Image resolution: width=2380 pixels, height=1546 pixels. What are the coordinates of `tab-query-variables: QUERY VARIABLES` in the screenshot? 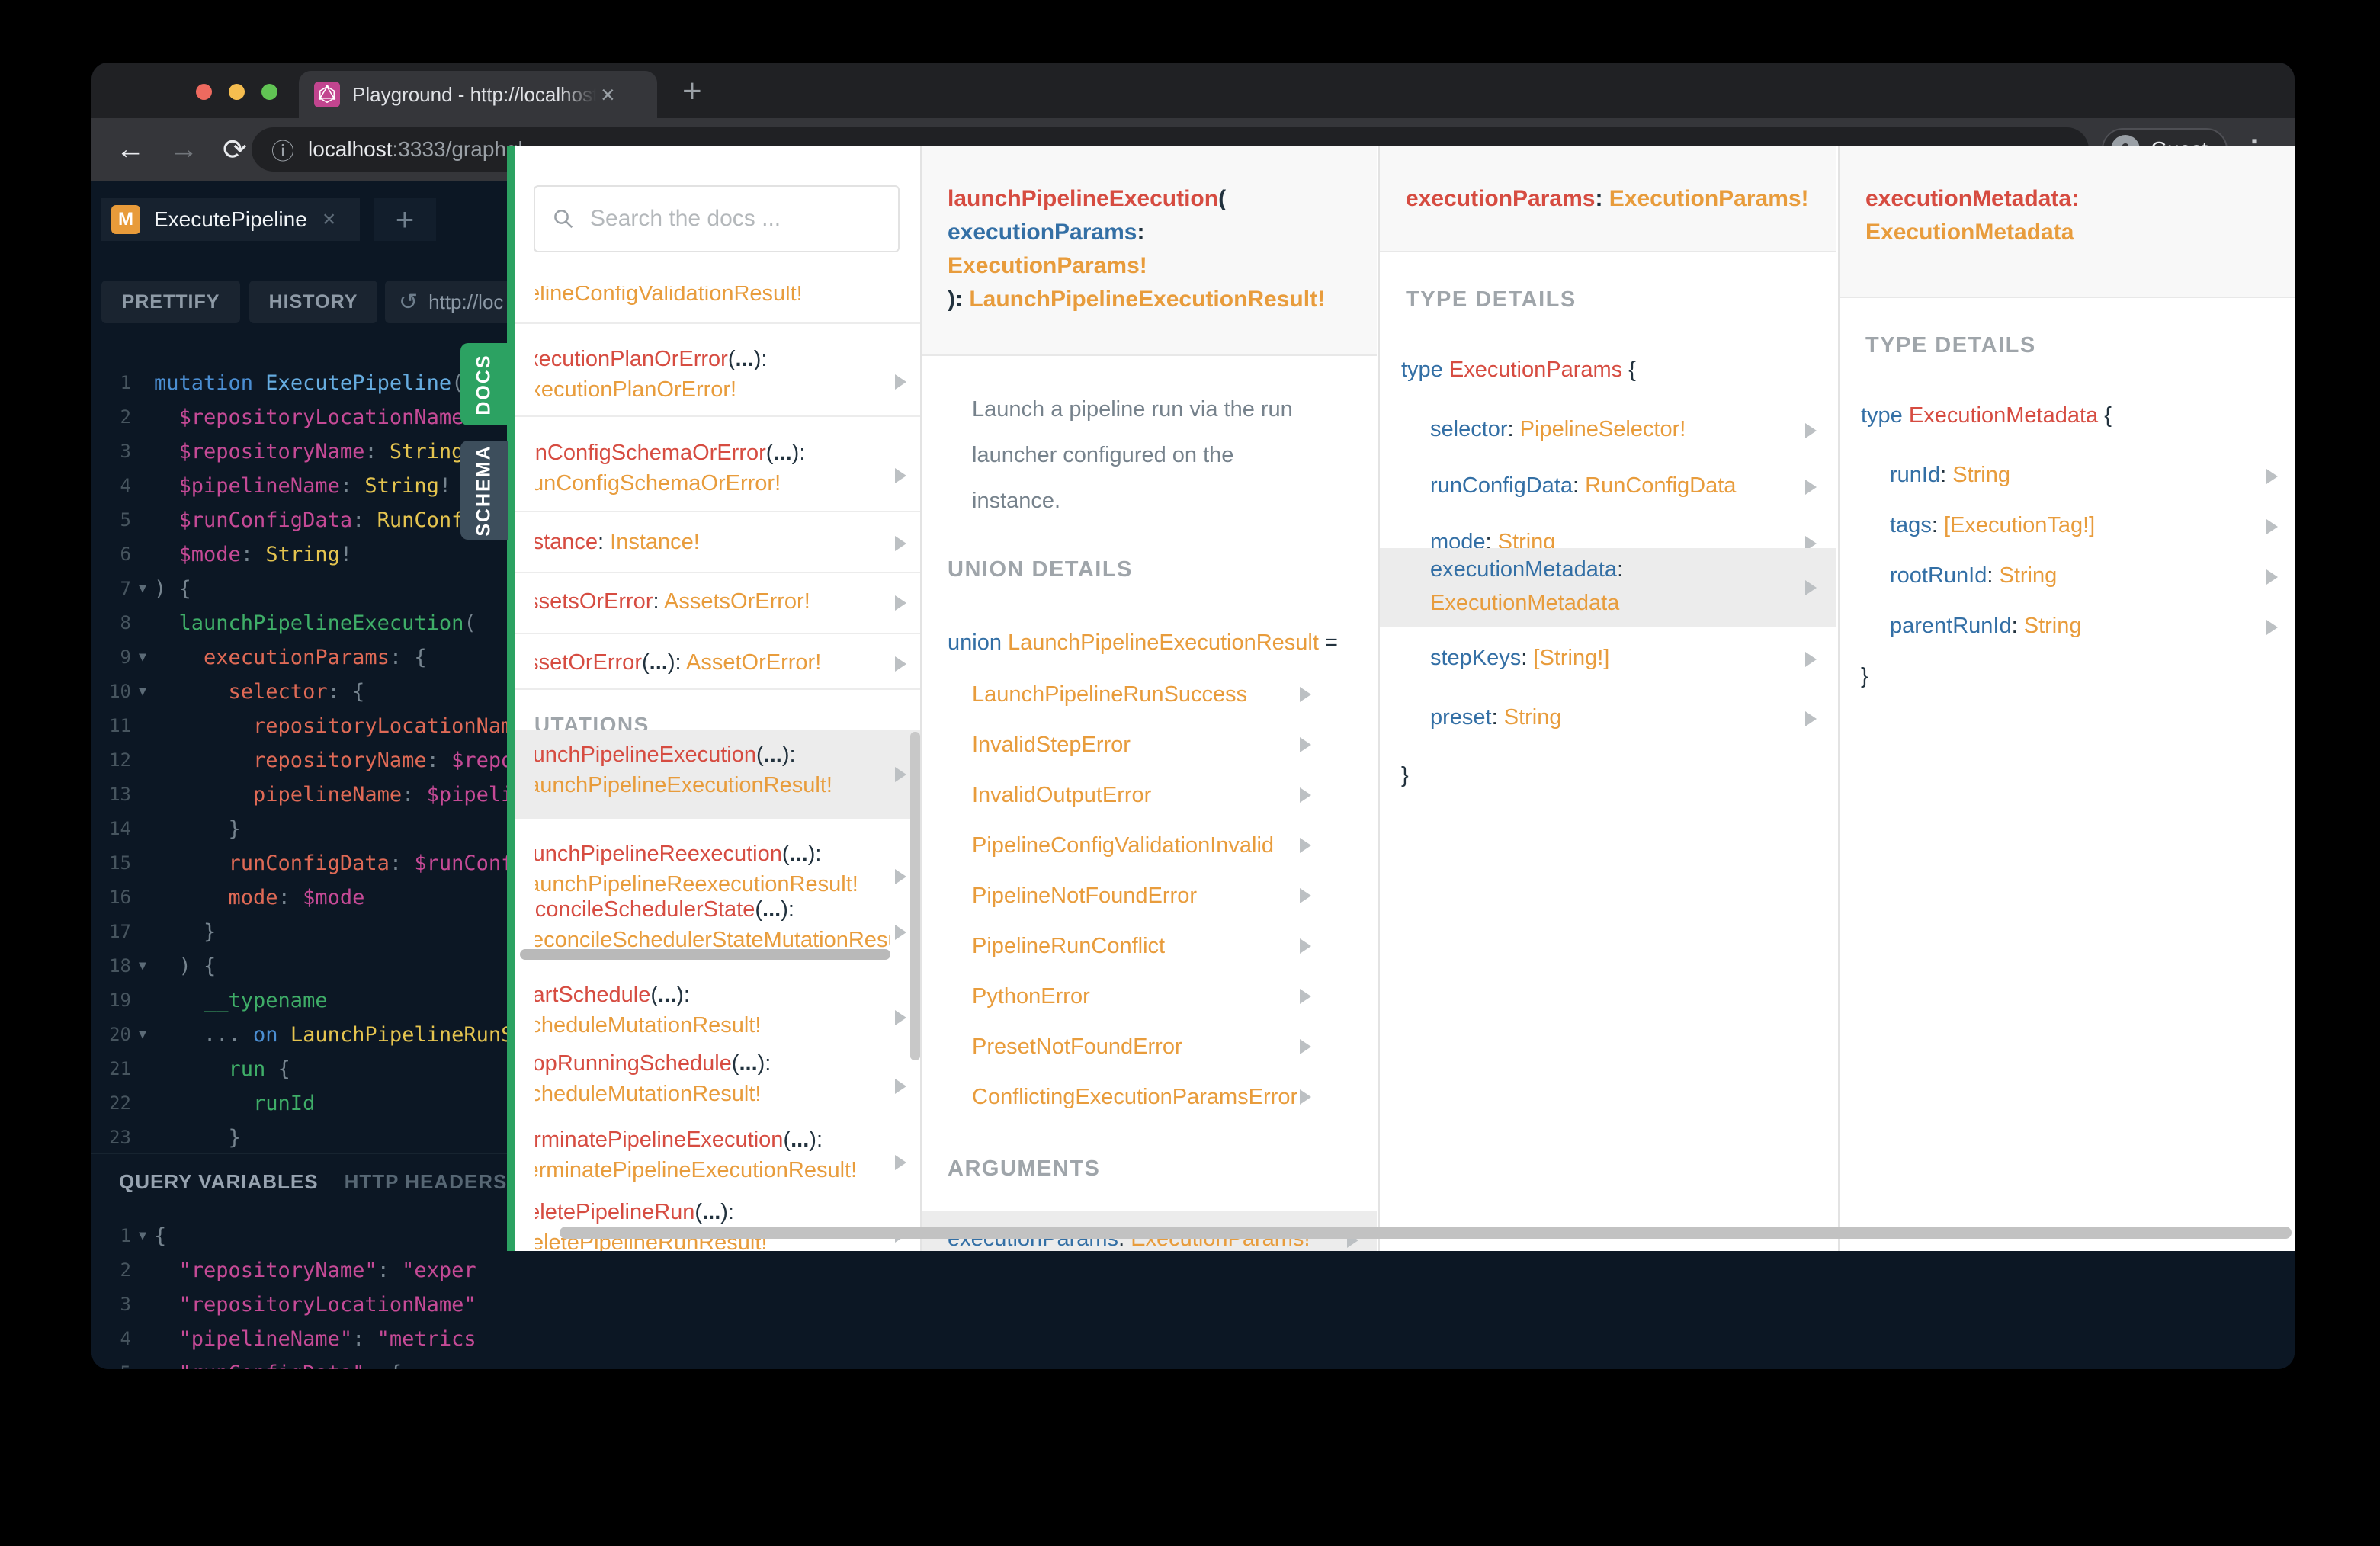 It's located at (219, 1182).